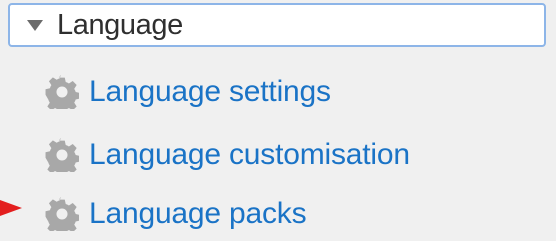 The image size is (556, 241). I want to click on menu-item-label: Language customisation, so click(249, 154).